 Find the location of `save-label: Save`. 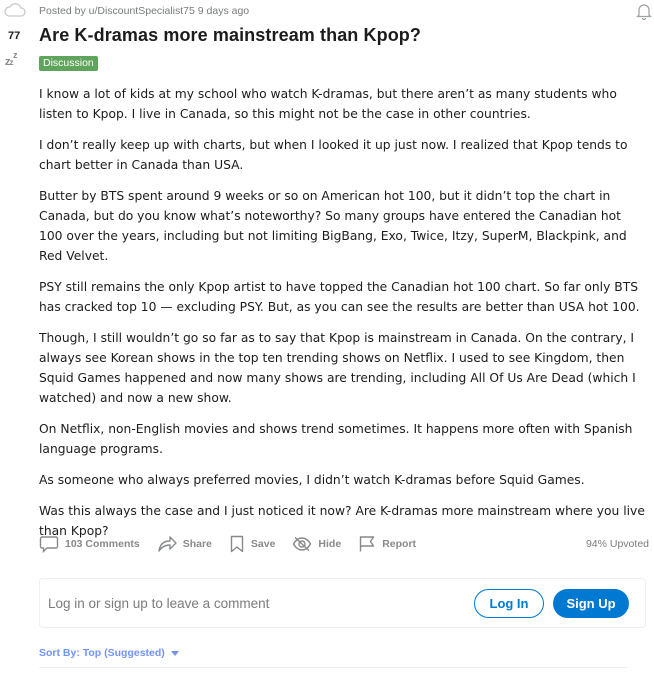

save-label: Save is located at coordinates (263, 544).